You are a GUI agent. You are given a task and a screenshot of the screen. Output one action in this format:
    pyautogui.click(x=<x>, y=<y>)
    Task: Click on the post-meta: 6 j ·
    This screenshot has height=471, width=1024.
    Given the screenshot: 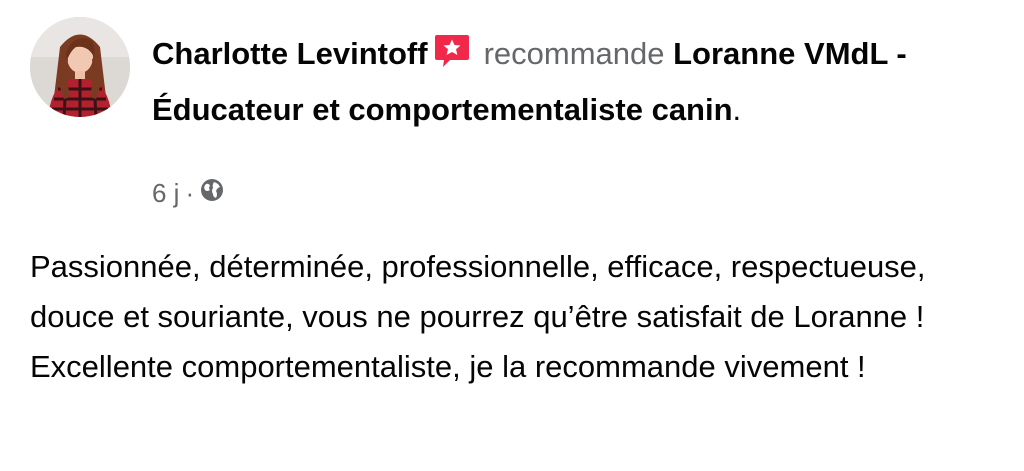 What is the action you would take?
    pyautogui.click(x=188, y=193)
    